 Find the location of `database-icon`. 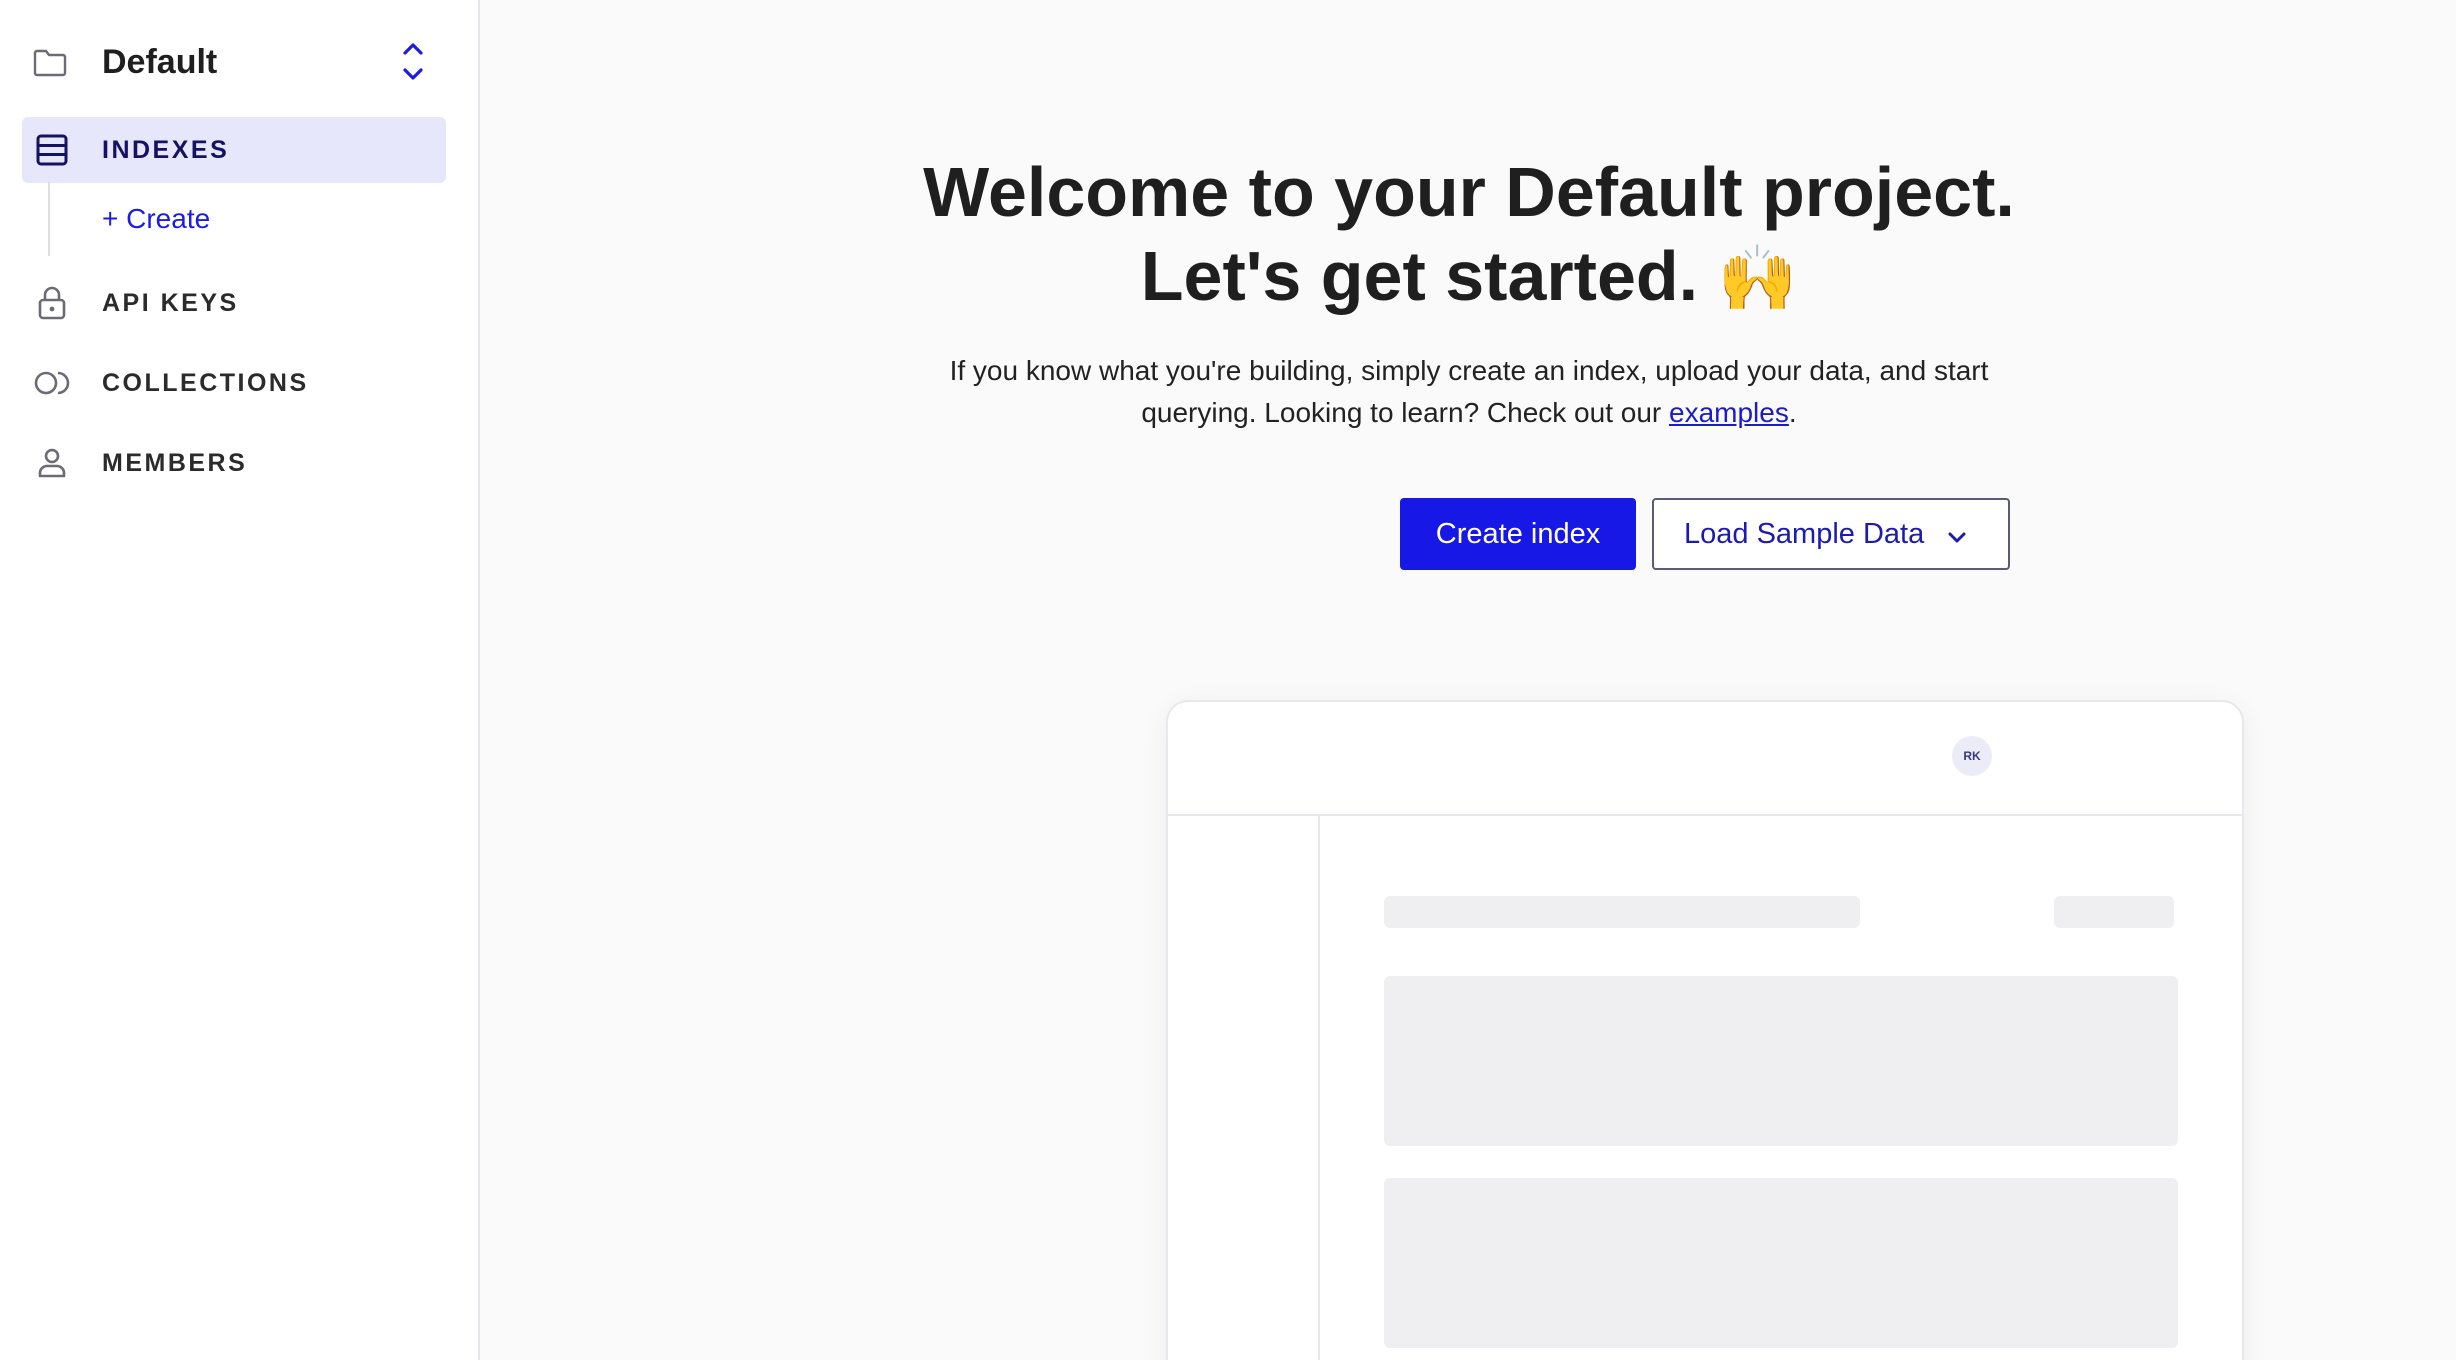

database-icon is located at coordinates (52, 150).